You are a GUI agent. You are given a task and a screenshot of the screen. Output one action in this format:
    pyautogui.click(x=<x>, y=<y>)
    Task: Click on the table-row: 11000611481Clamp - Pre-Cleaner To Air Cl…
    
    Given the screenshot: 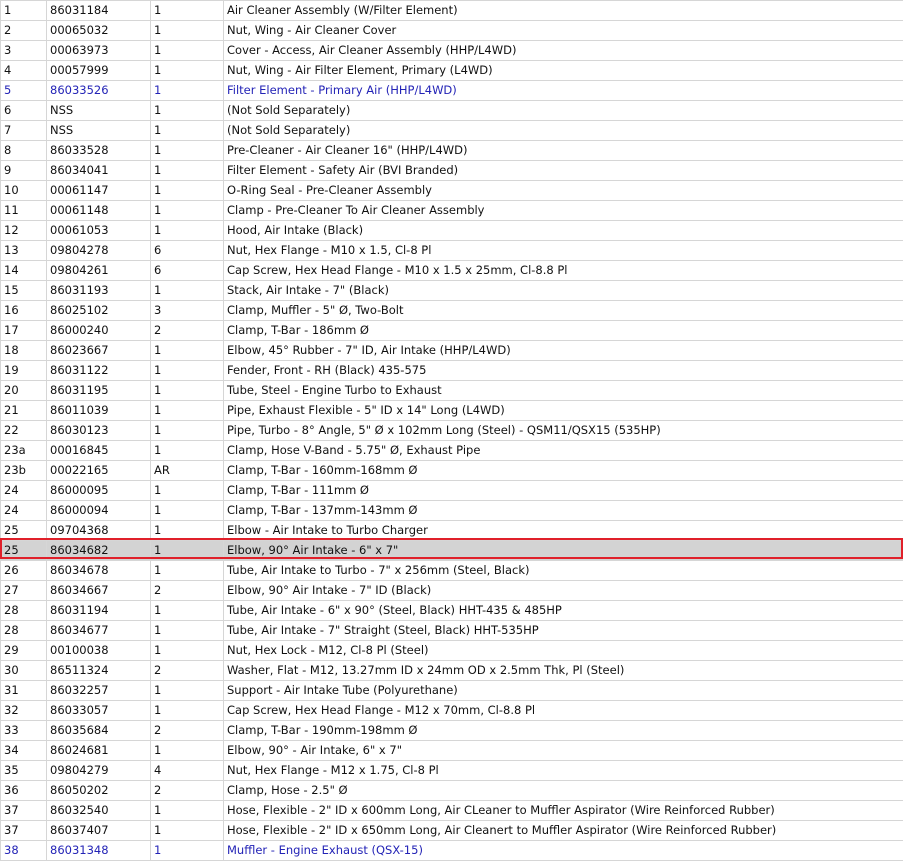 What is the action you would take?
    pyautogui.click(x=452, y=211)
    